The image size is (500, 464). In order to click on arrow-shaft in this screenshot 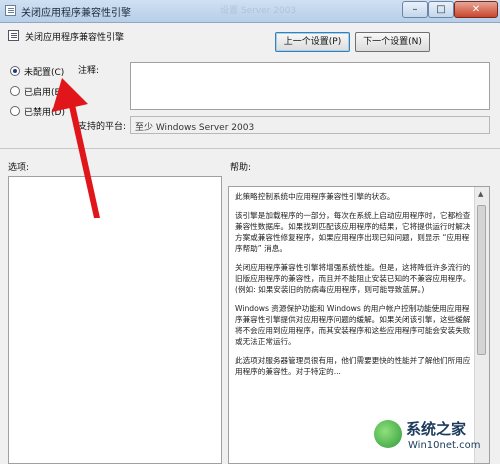, I will do `click(84, 159)`.